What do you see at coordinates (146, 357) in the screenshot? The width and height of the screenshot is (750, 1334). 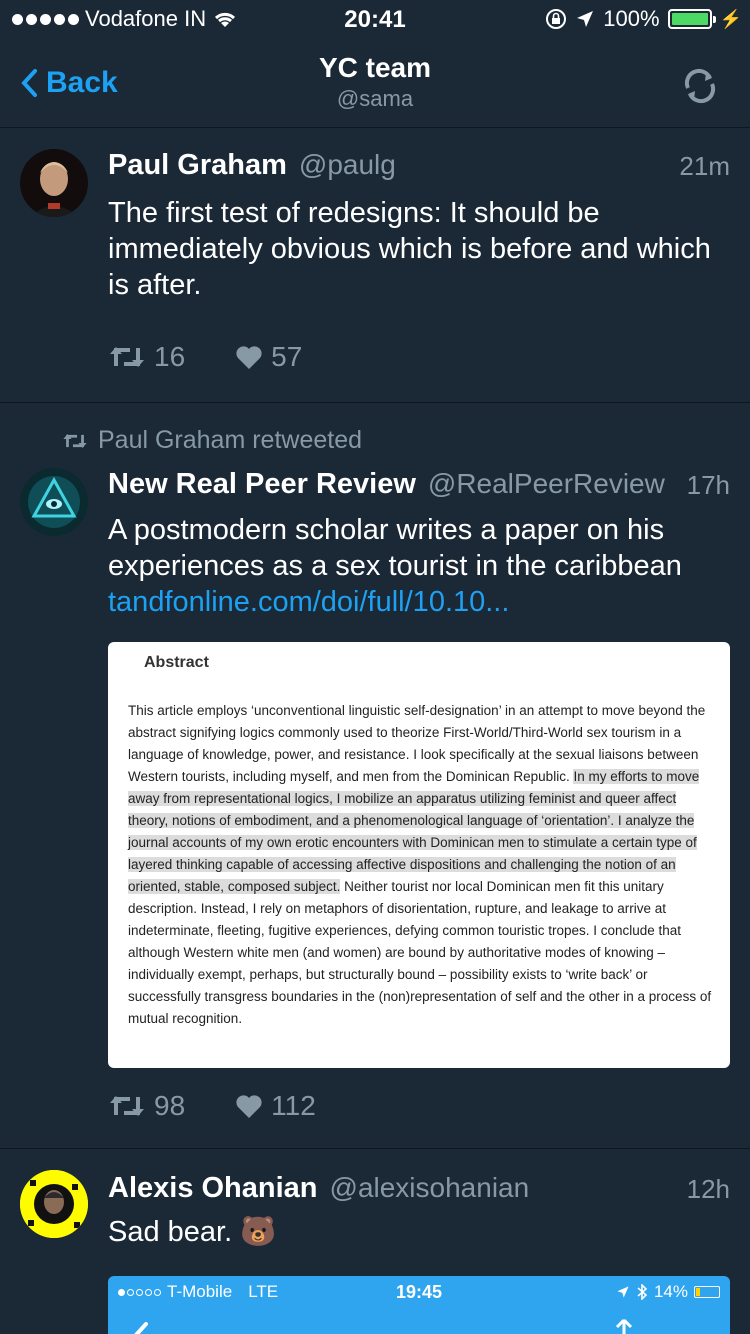 I see `retweet-button: 16` at bounding box center [146, 357].